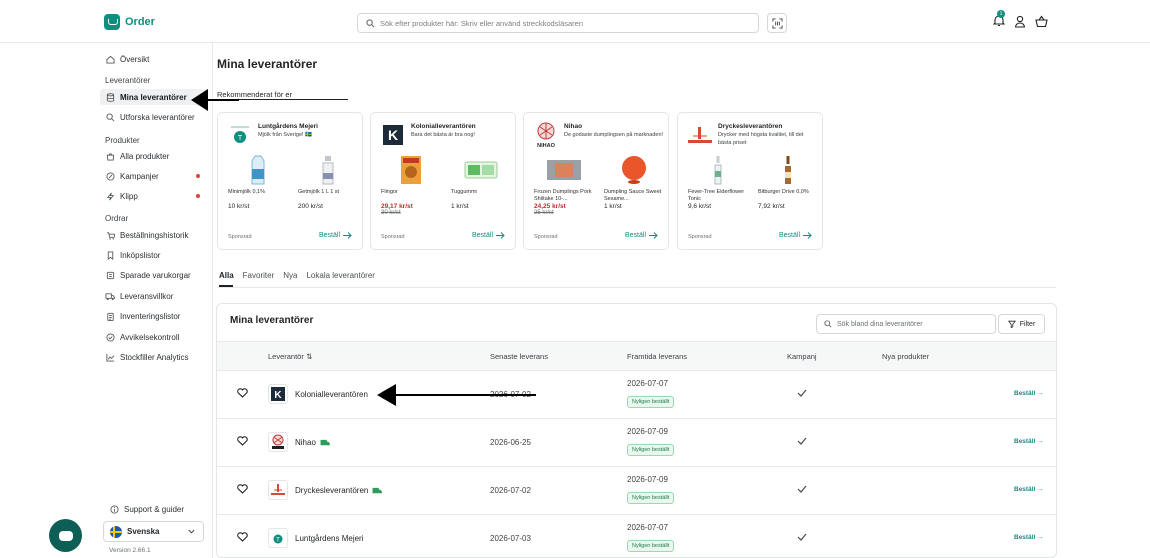 The image size is (1150, 558). What do you see at coordinates (110, 357) in the screenshot?
I see `chart-line-icon` at bounding box center [110, 357].